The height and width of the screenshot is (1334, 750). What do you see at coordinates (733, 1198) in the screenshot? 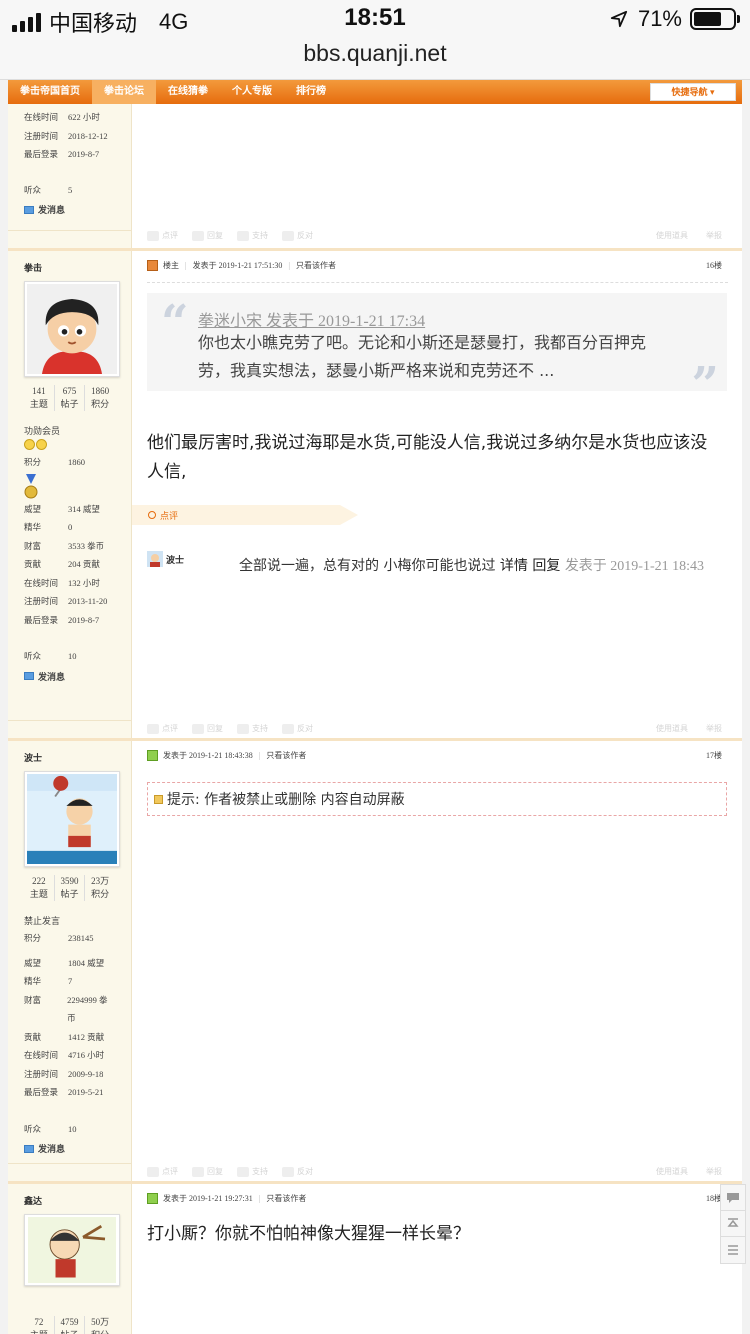
I see `quick-reply-button` at bounding box center [733, 1198].